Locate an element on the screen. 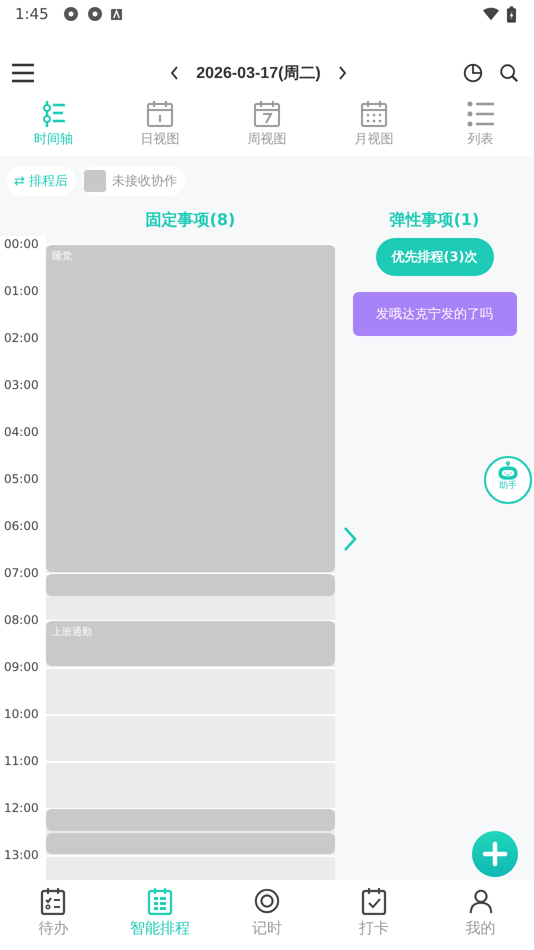  previous-day-button is located at coordinates (175, 73).